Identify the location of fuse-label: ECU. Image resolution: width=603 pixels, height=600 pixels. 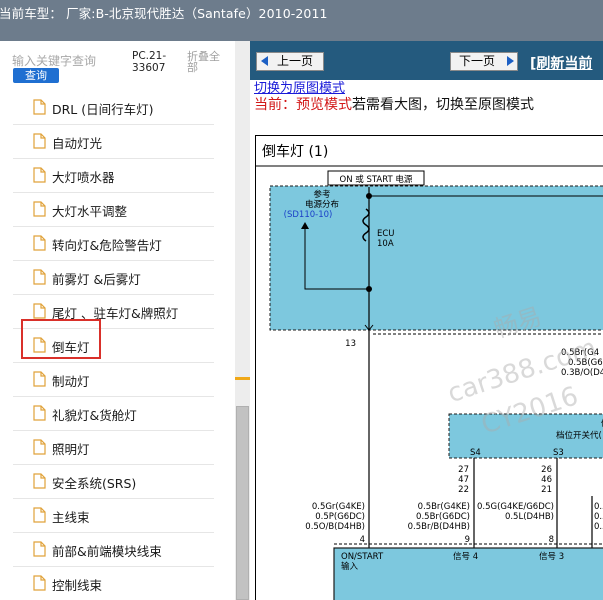
(386, 234).